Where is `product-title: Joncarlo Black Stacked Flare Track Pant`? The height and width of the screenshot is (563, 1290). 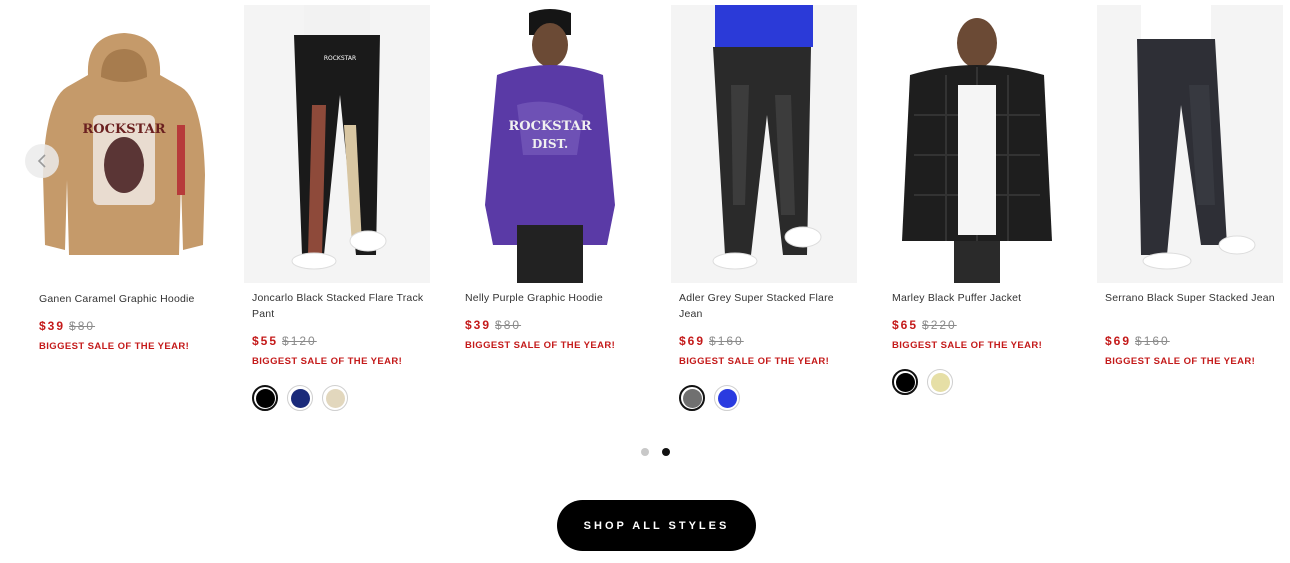
product-title: Joncarlo Black Stacked Flare Track Pant is located at coordinates (342, 306).